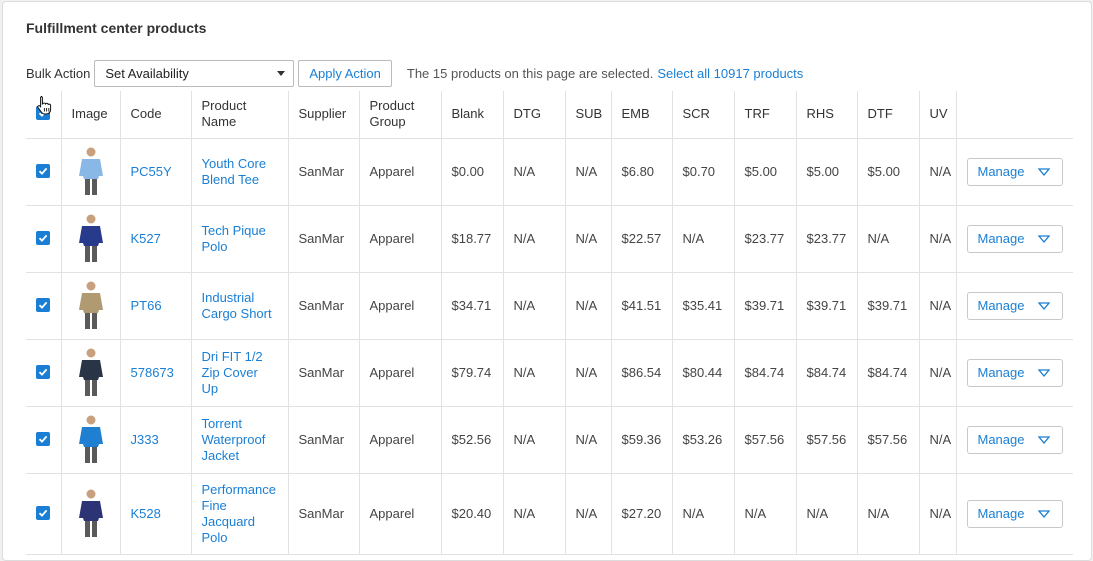  Describe the element at coordinates (827, 172) in the screenshot. I see `cell-rhs: $5.00` at that location.